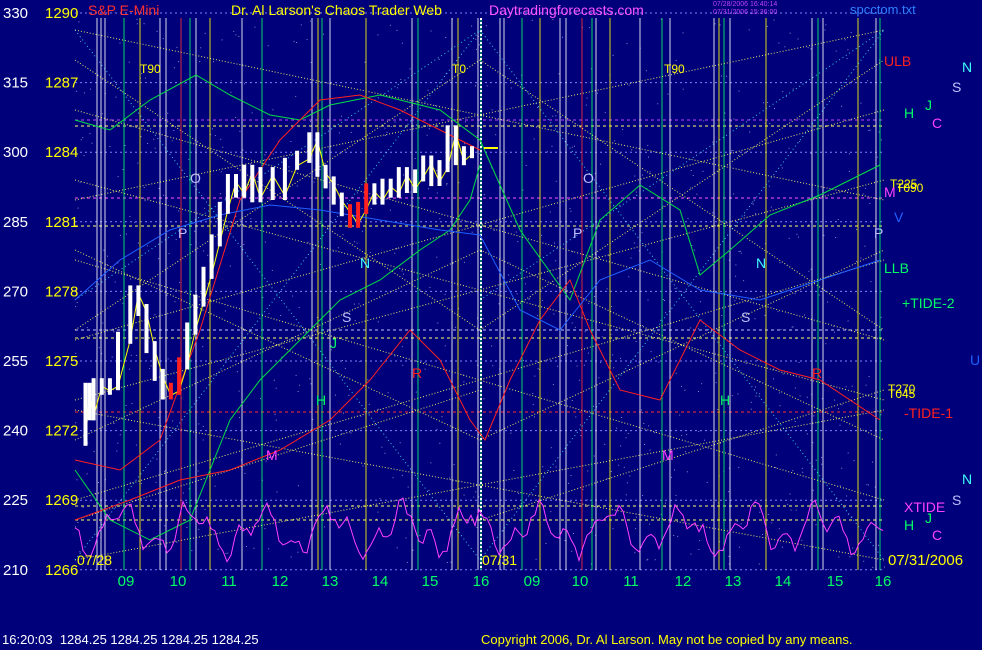 This screenshot has height=650, width=982. Describe the element at coordinates (15, 361) in the screenshot. I see `y-angle-label: 255` at that location.